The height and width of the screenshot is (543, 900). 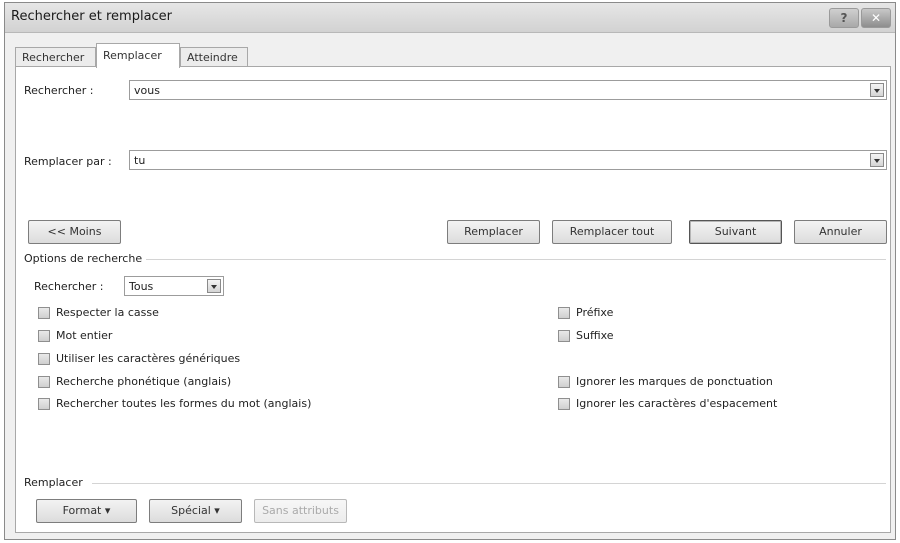 I want to click on dialog-title: Rechercher et remplacer, so click(x=92, y=16).